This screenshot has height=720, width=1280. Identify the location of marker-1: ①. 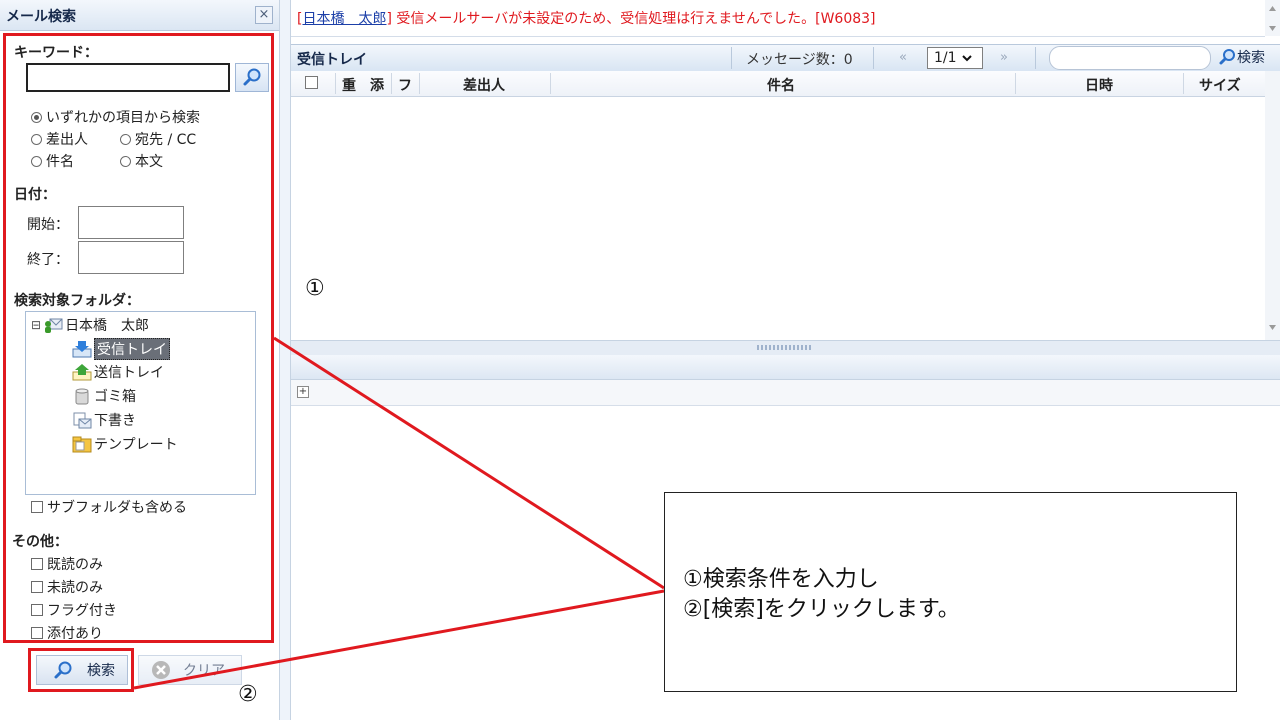
(315, 288).